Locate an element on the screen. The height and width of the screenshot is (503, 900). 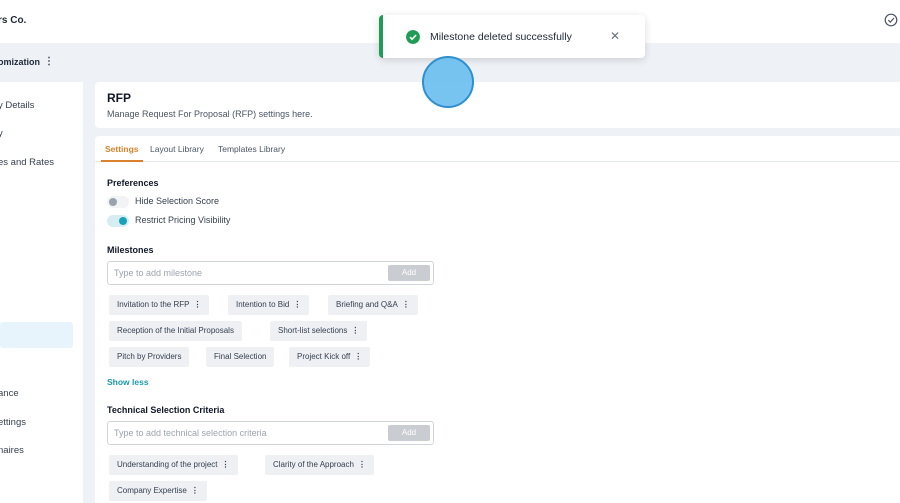
tab-templates-library: Templates Library is located at coordinates (251, 149).